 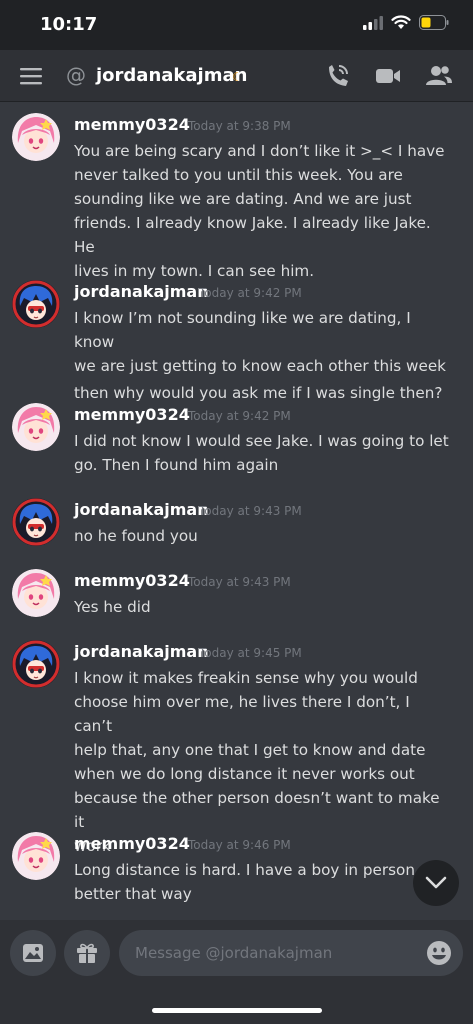 What do you see at coordinates (32, 76) in the screenshot?
I see `menu-icon` at bounding box center [32, 76].